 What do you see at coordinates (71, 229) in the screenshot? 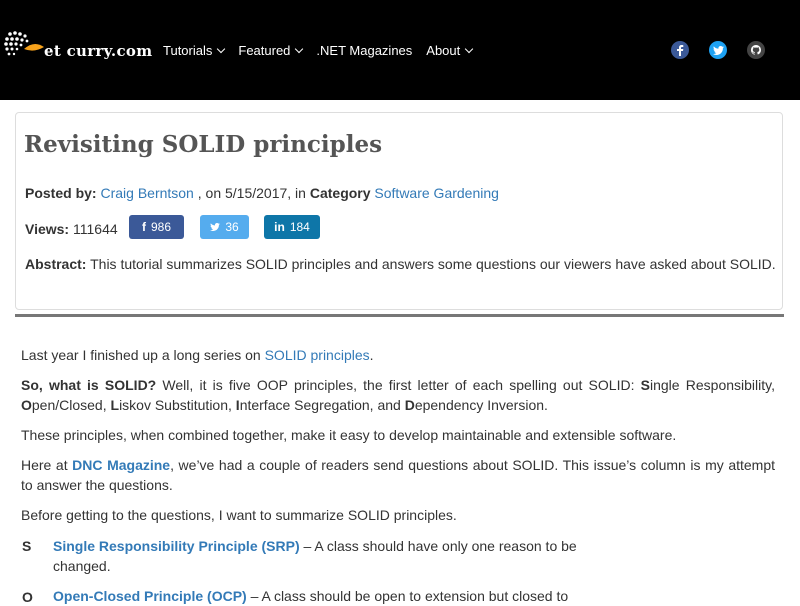
I see `views-count: Views: 111644` at bounding box center [71, 229].